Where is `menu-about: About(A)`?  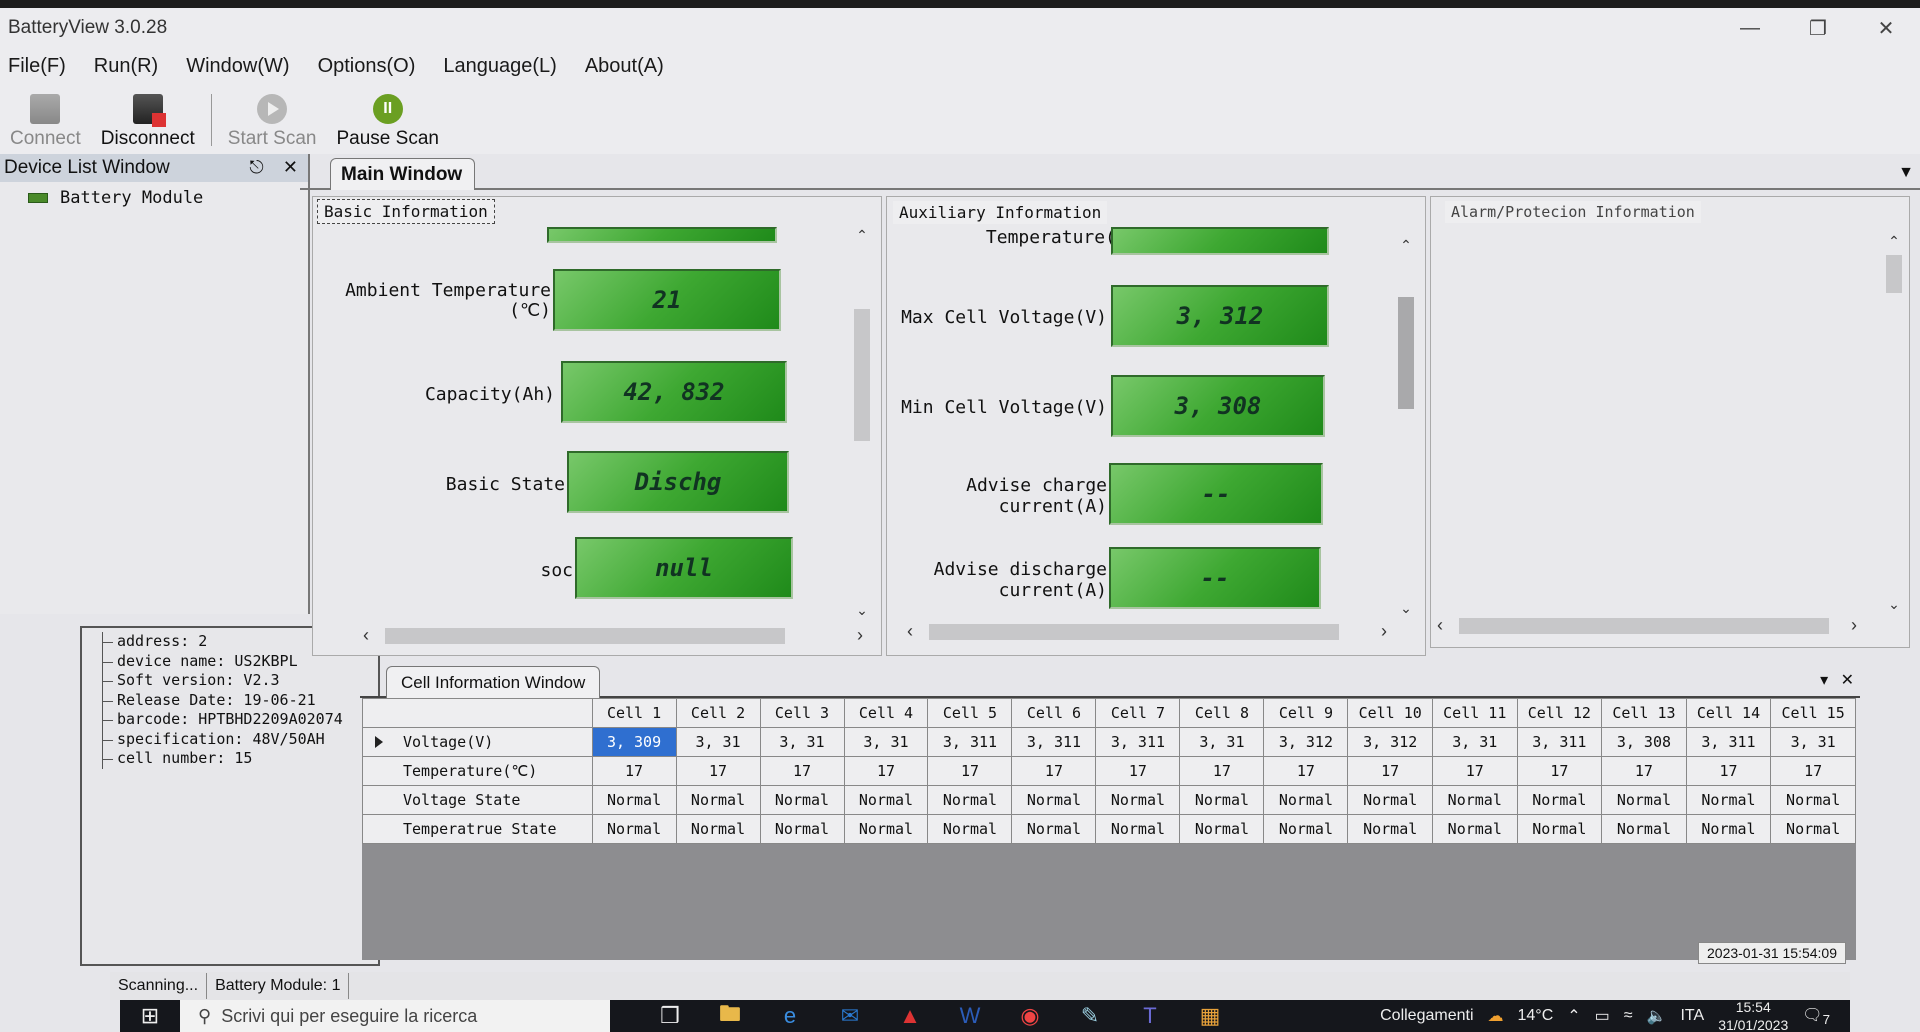
menu-about: About(A) is located at coordinates (624, 66).